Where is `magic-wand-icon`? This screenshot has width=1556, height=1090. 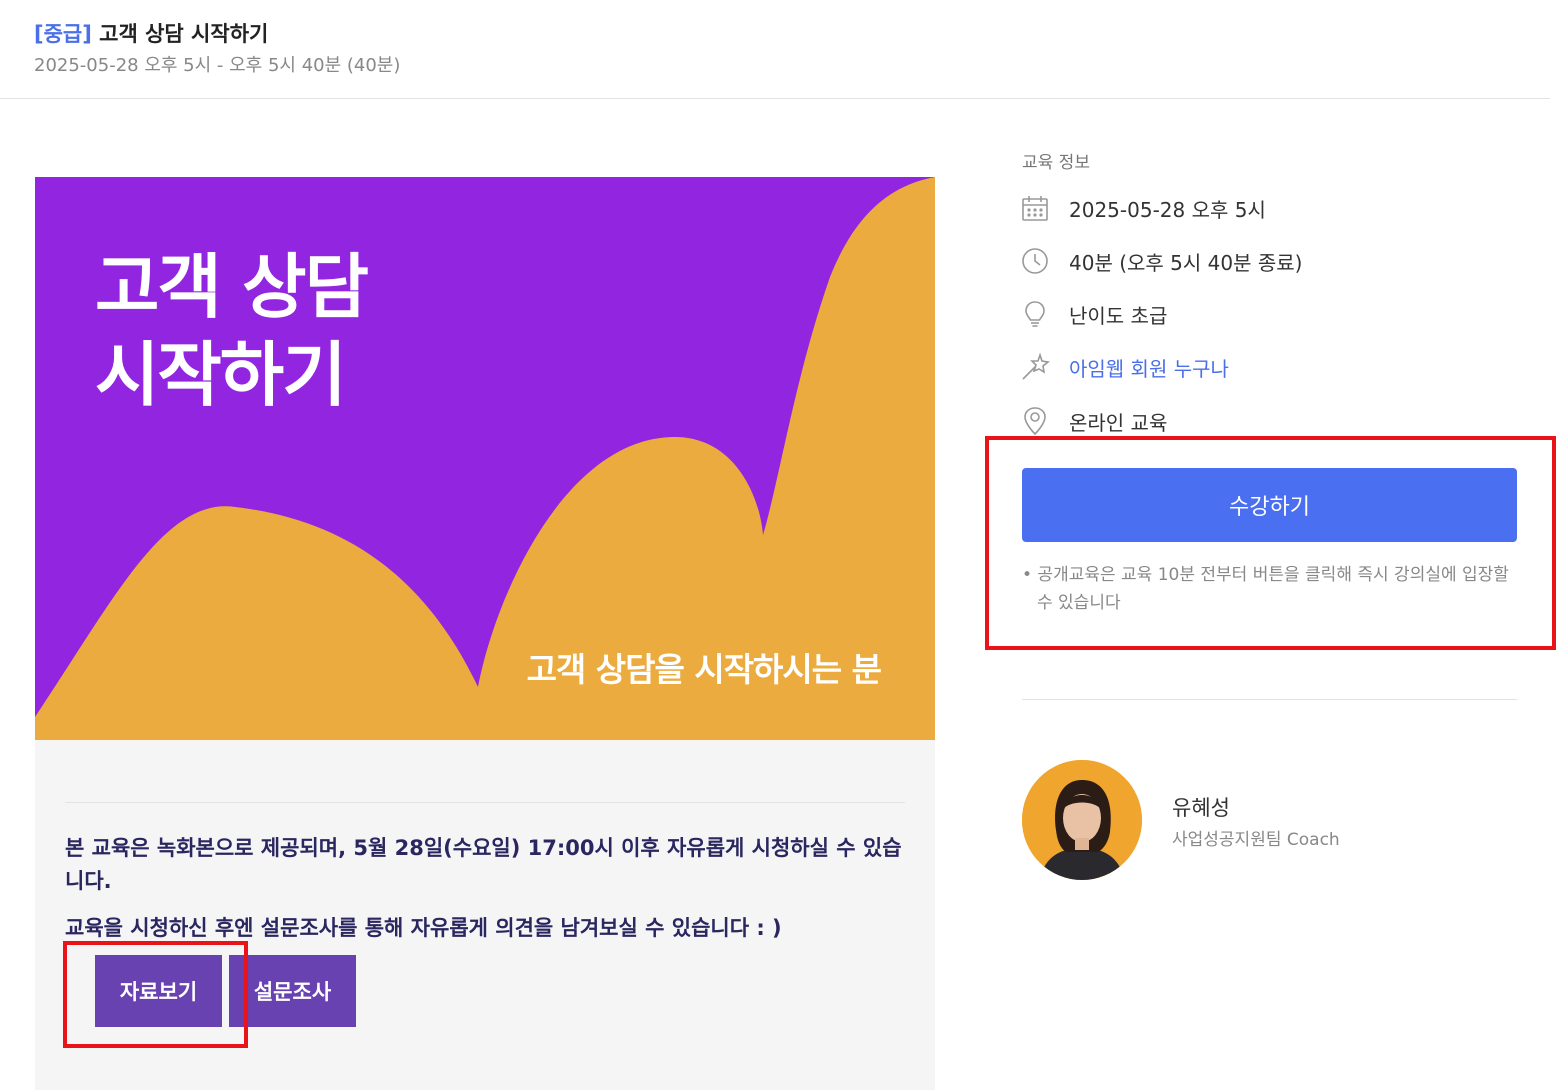 magic-wand-icon is located at coordinates (1035, 367).